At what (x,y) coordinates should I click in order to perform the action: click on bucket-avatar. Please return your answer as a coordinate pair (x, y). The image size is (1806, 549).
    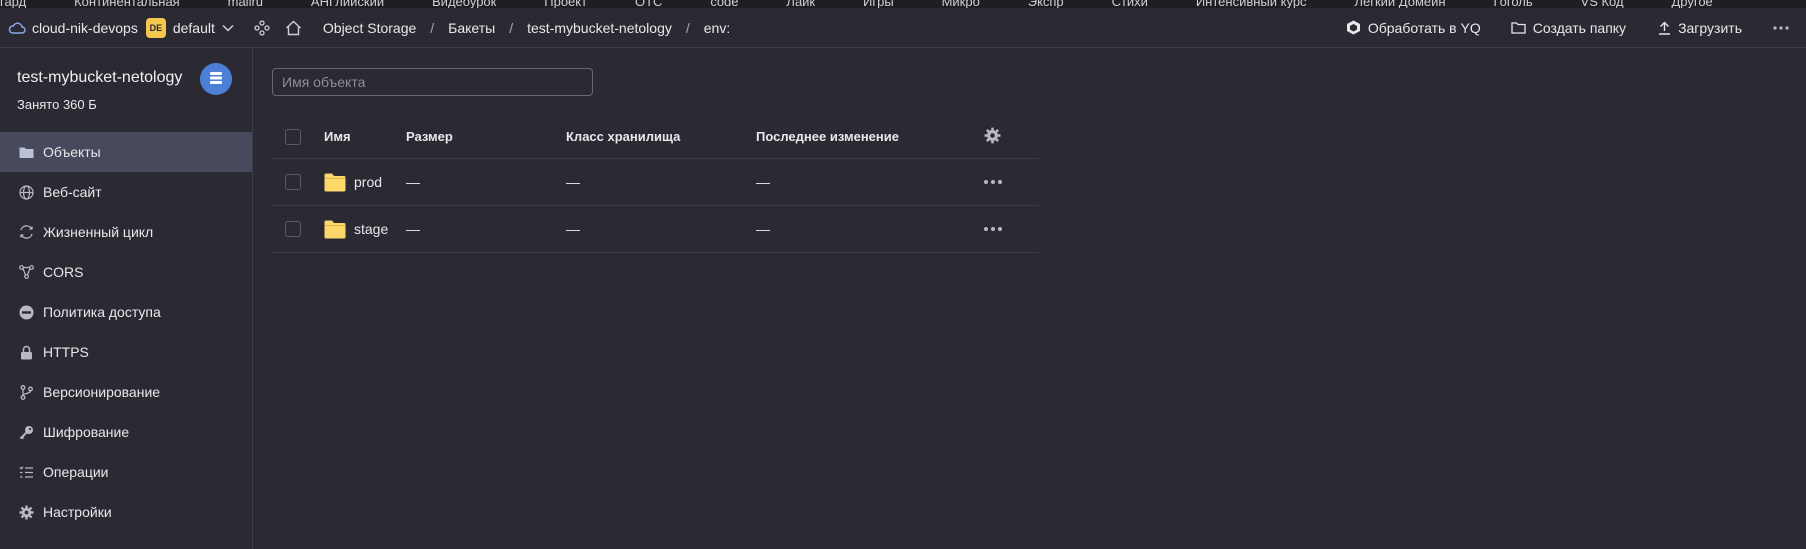
    Looking at the image, I should click on (216, 79).